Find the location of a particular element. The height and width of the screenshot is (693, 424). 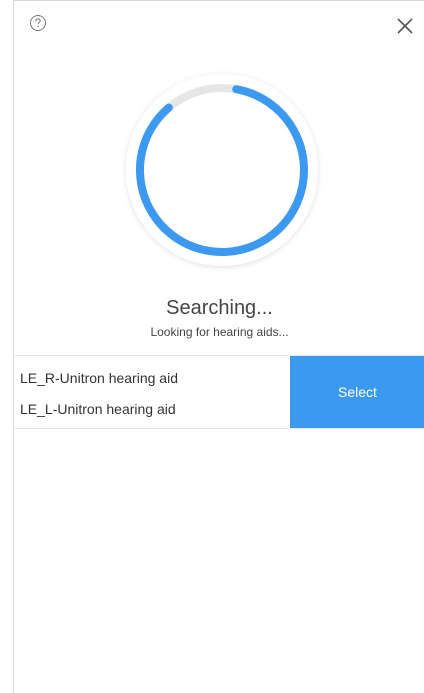

question-circle-icon is located at coordinates (38, 23).